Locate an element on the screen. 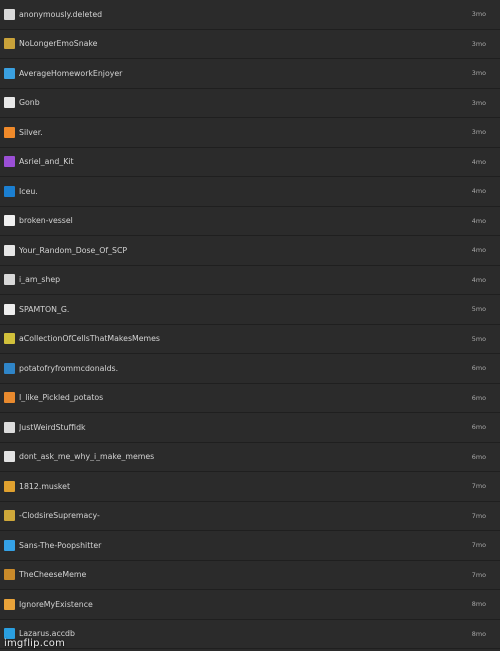 This screenshot has height=651, width=500. list-item: 1812.musket 7mo is located at coordinates (250, 487).